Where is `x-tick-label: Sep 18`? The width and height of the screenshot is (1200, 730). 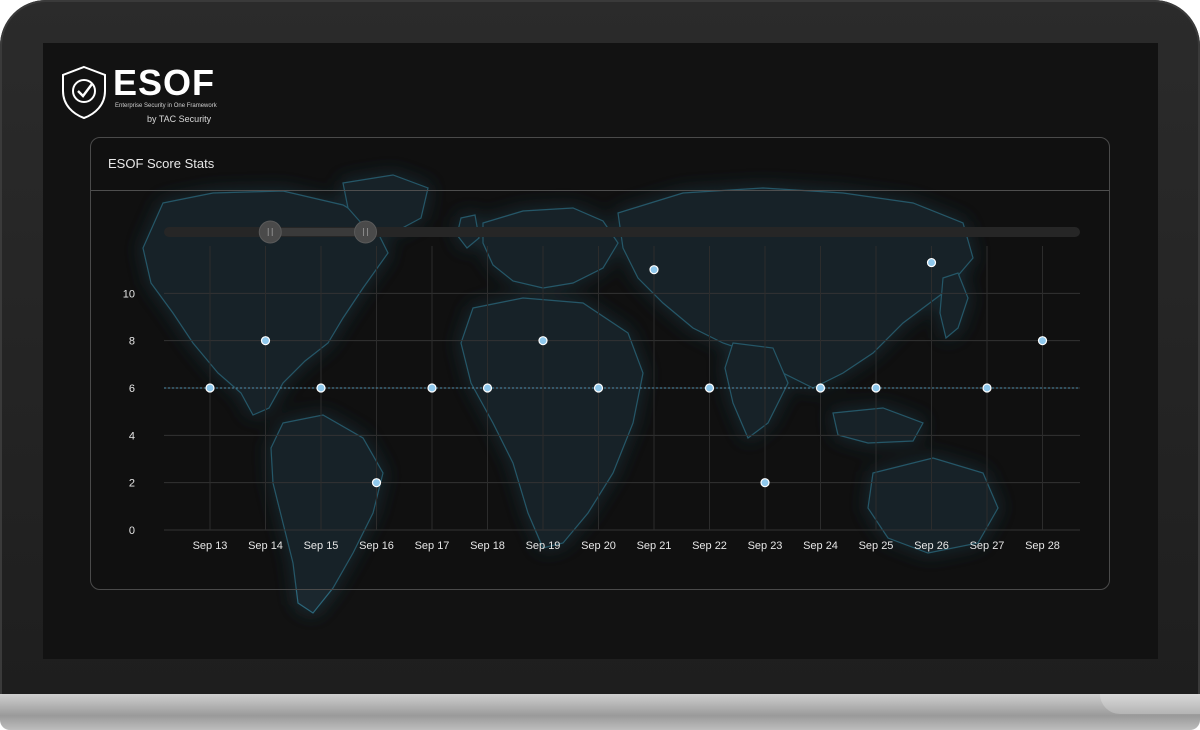
x-tick-label: Sep 18 is located at coordinates (487, 546).